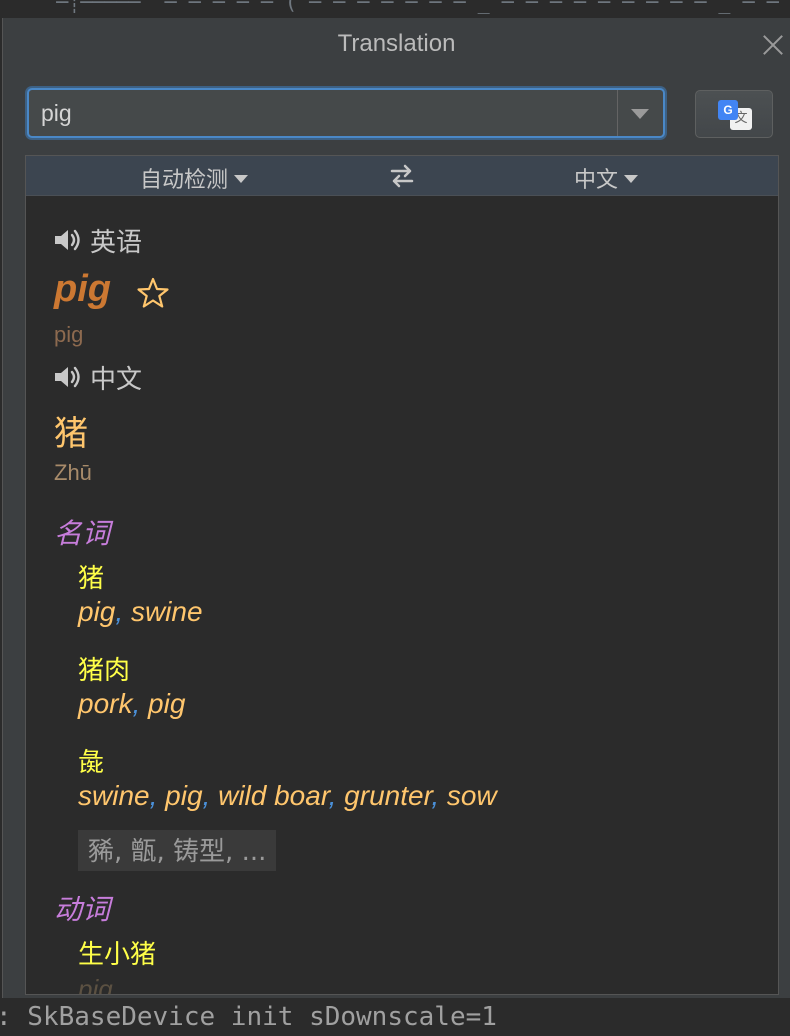 Image resolution: width=790 pixels, height=1036 pixels. I want to click on dict-entry-term: 彘, so click(91, 763).